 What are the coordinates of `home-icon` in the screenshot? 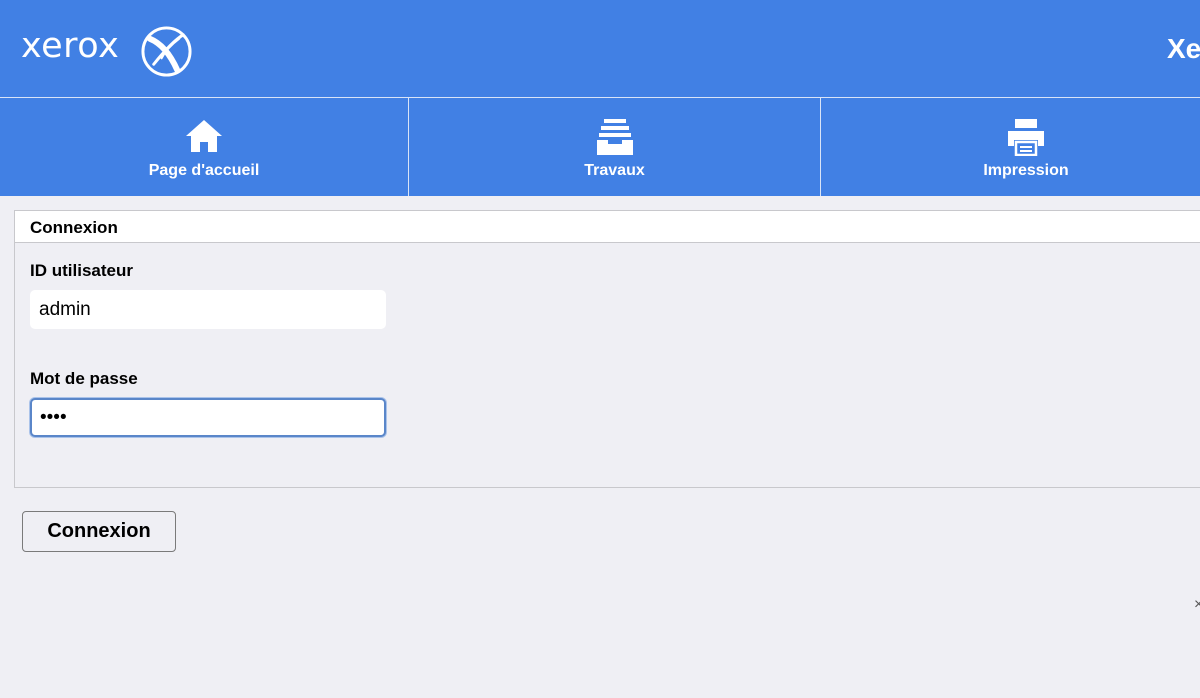 It's located at (204, 136).